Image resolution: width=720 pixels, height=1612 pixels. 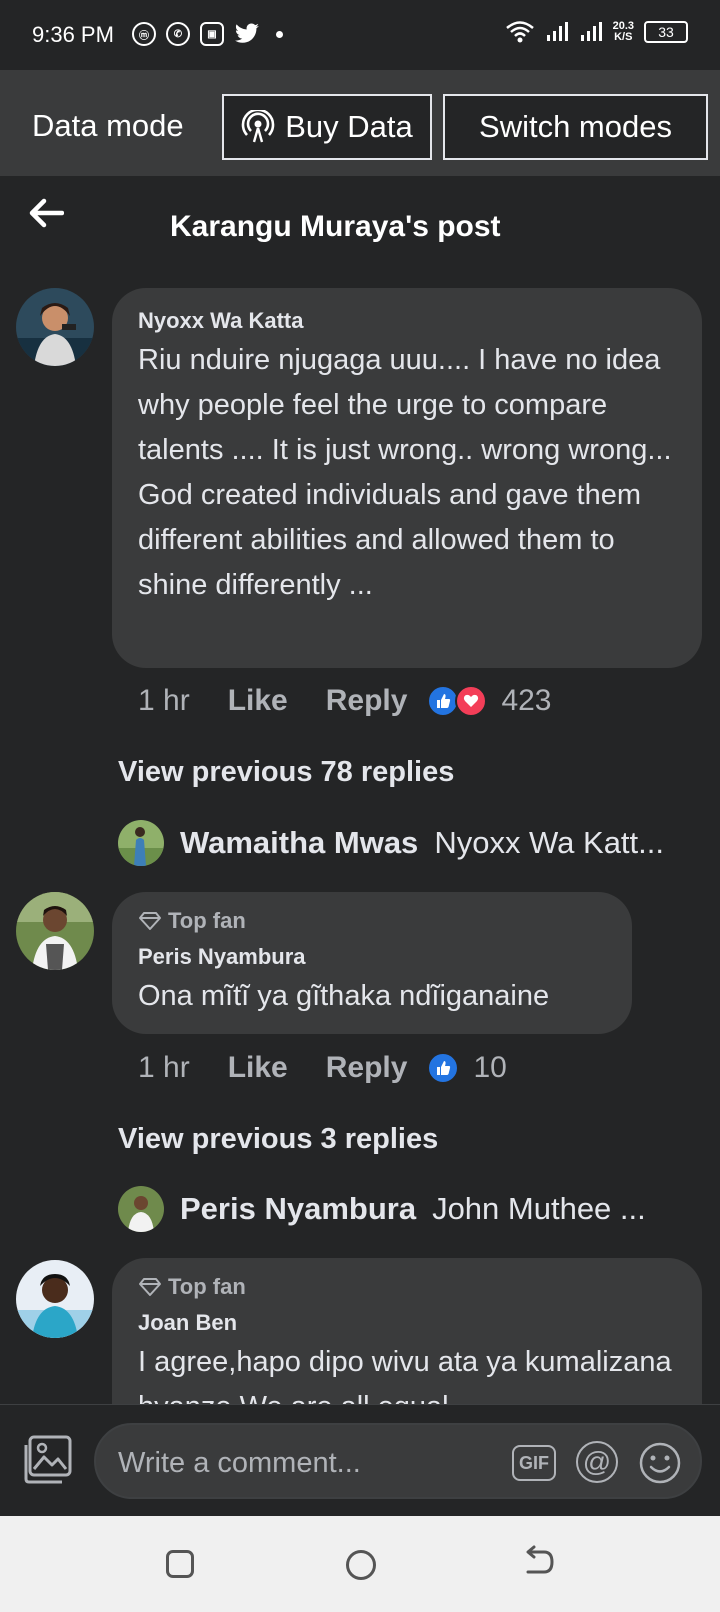 I want to click on more-notifications-dot, so click(x=279, y=34).